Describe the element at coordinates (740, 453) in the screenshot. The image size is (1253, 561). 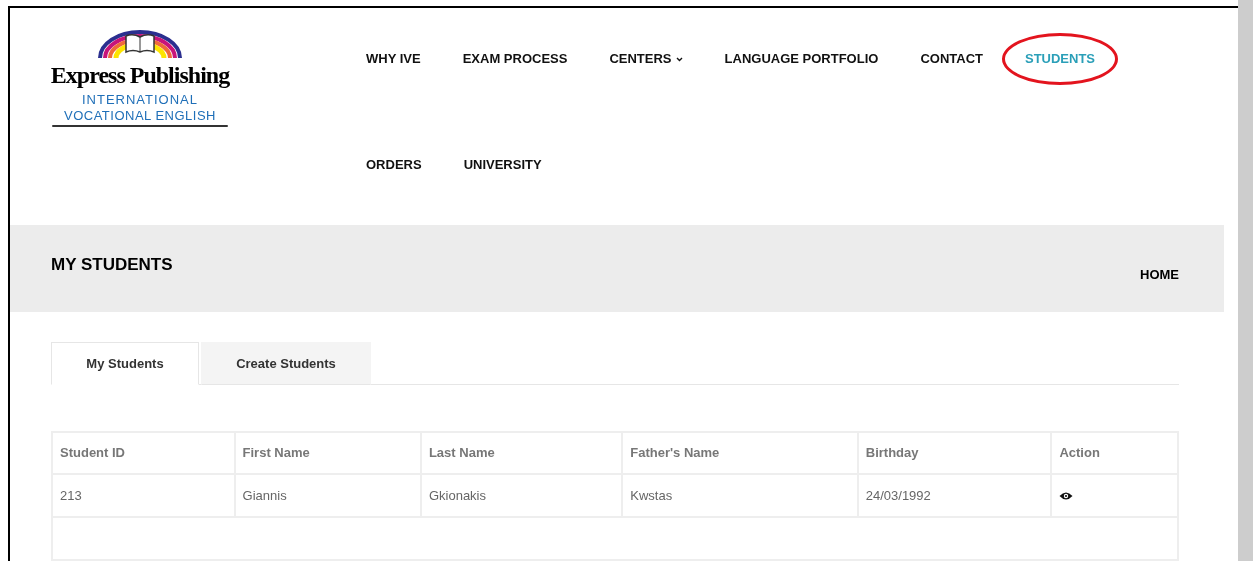
I see `column-header: Father's Name` at that location.